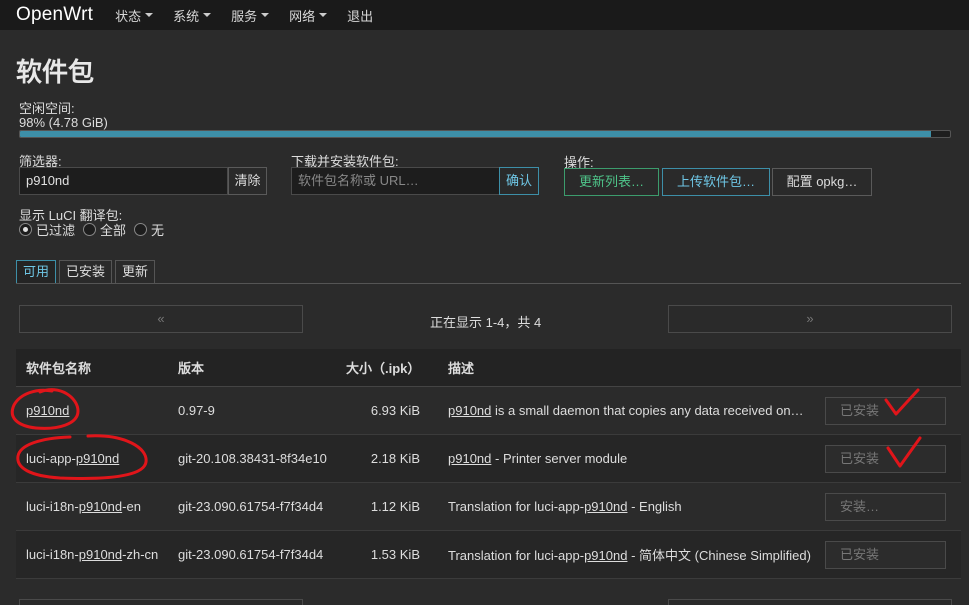 The image size is (969, 605). Describe the element at coordinates (395, 410) in the screenshot. I see `package-size: 6.93 KiB` at that location.